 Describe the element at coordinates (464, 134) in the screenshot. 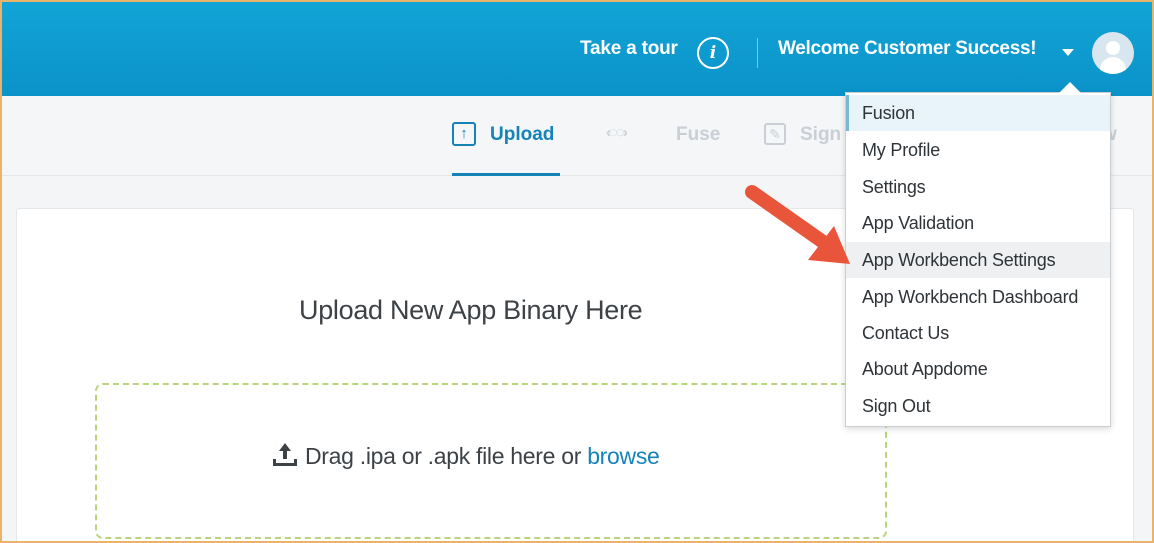

I see `upload-box-icon: ↑` at that location.